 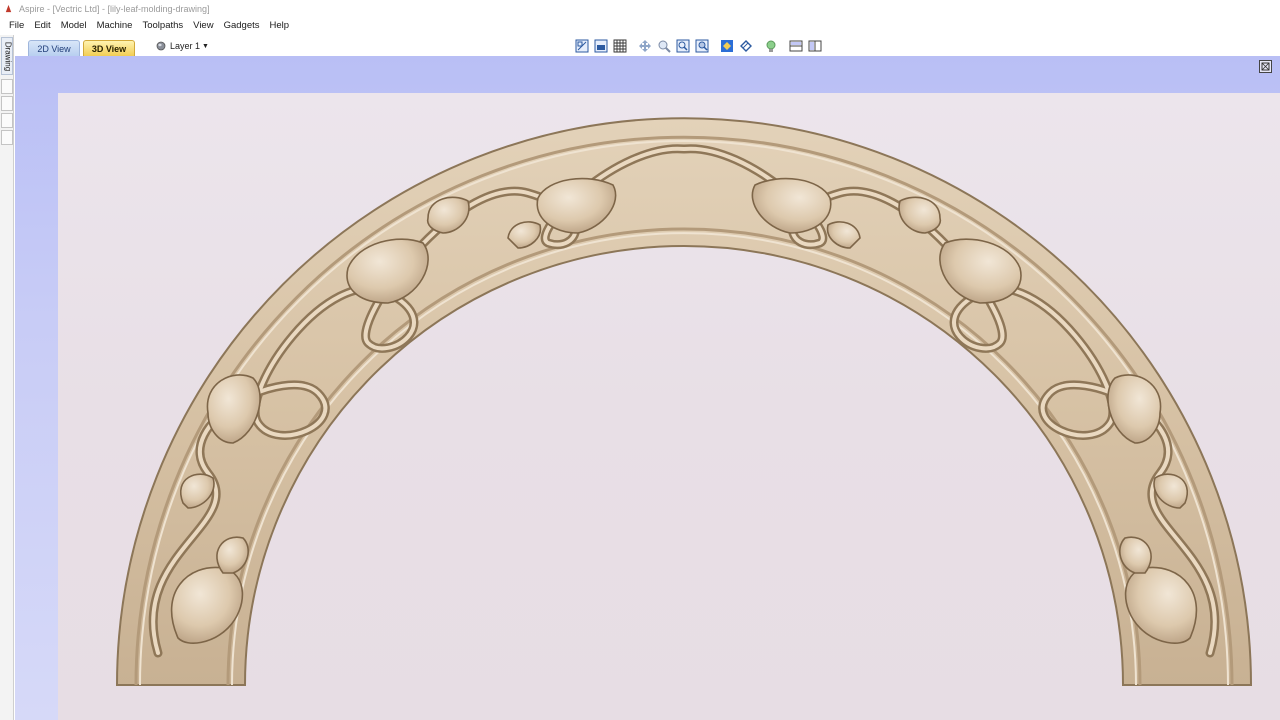 I want to click on layer-label: Layer 1, so click(x=185, y=46).